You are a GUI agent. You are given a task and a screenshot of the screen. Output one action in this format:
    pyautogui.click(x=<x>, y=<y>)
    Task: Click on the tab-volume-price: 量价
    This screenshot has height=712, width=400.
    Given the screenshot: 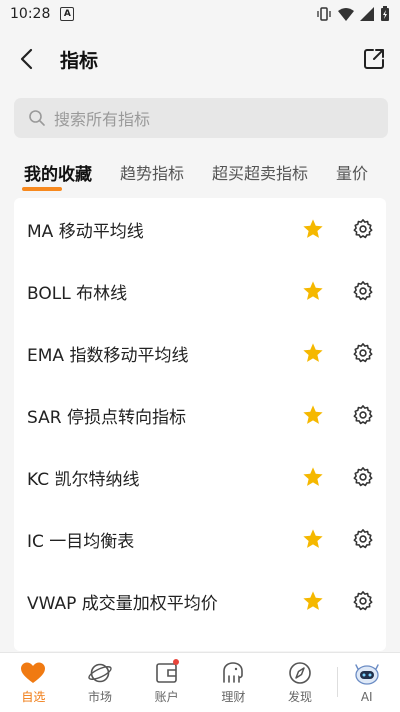 What is the action you would take?
    pyautogui.click(x=352, y=172)
    